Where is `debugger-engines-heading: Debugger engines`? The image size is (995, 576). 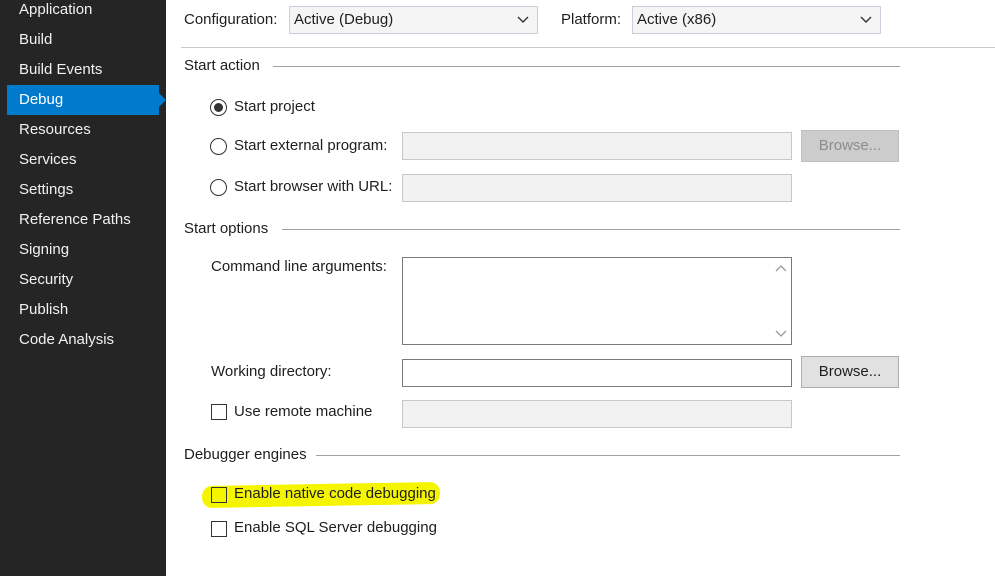 debugger-engines-heading: Debugger engines is located at coordinates (245, 454).